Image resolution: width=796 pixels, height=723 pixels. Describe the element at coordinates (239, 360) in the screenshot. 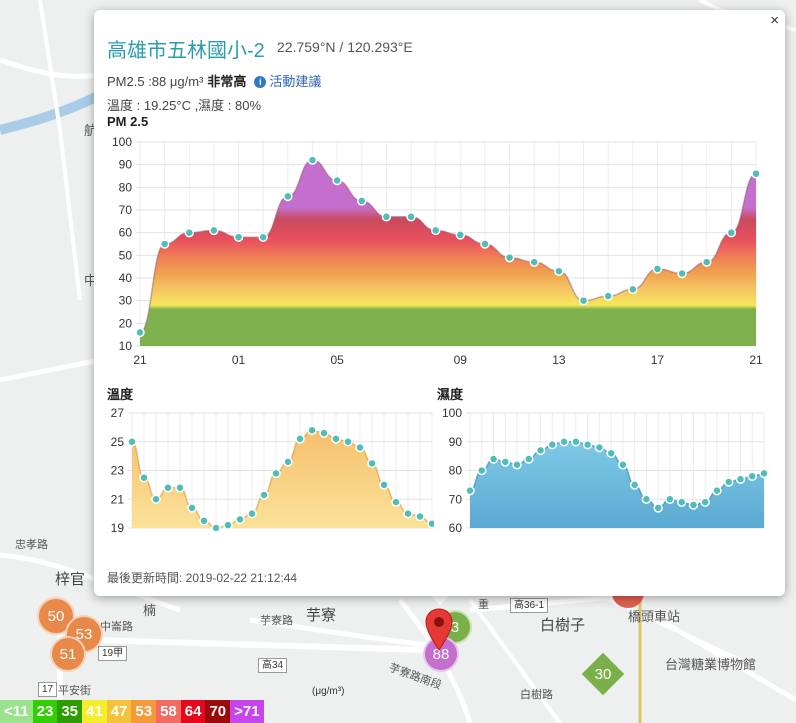

I see `x-tick-label: 01` at that location.